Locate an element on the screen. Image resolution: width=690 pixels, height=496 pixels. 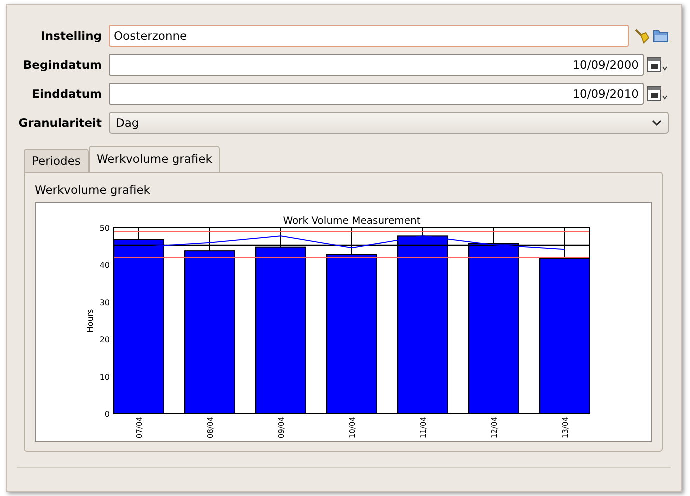
y-axis-label: Hours is located at coordinates (90, 321).